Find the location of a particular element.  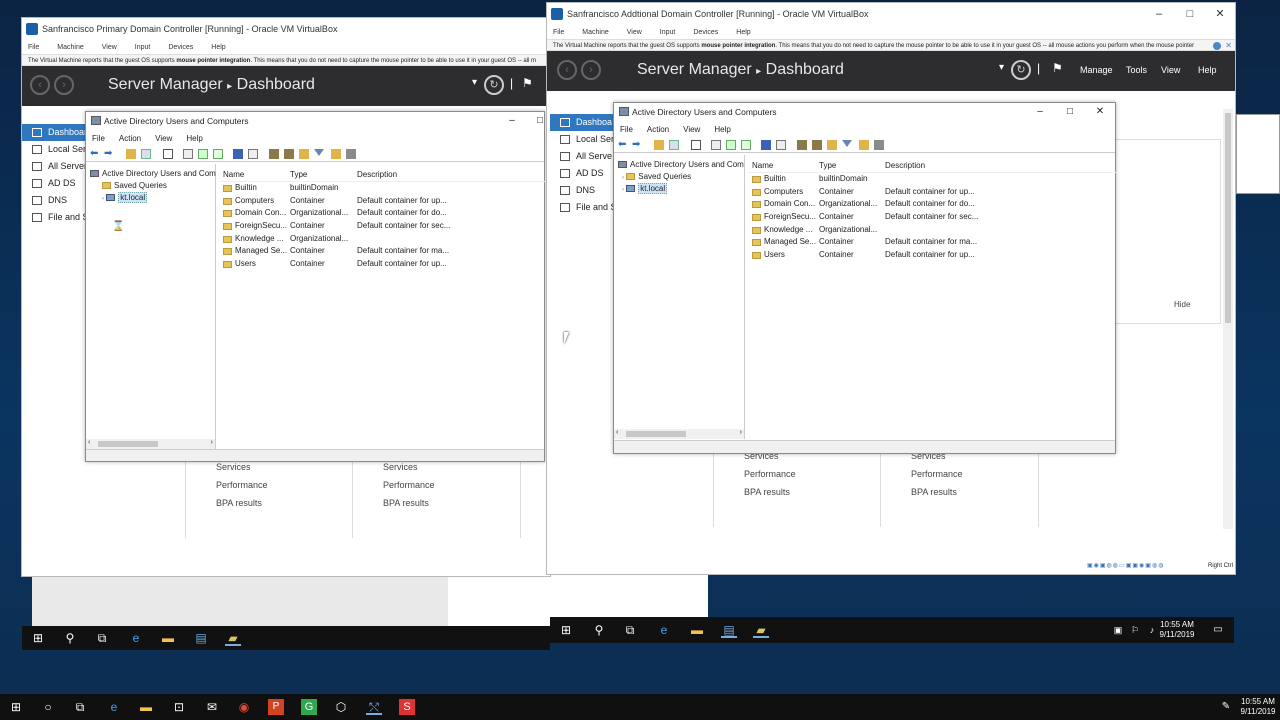

notifications-icon: ▭ is located at coordinates (1218, 630).